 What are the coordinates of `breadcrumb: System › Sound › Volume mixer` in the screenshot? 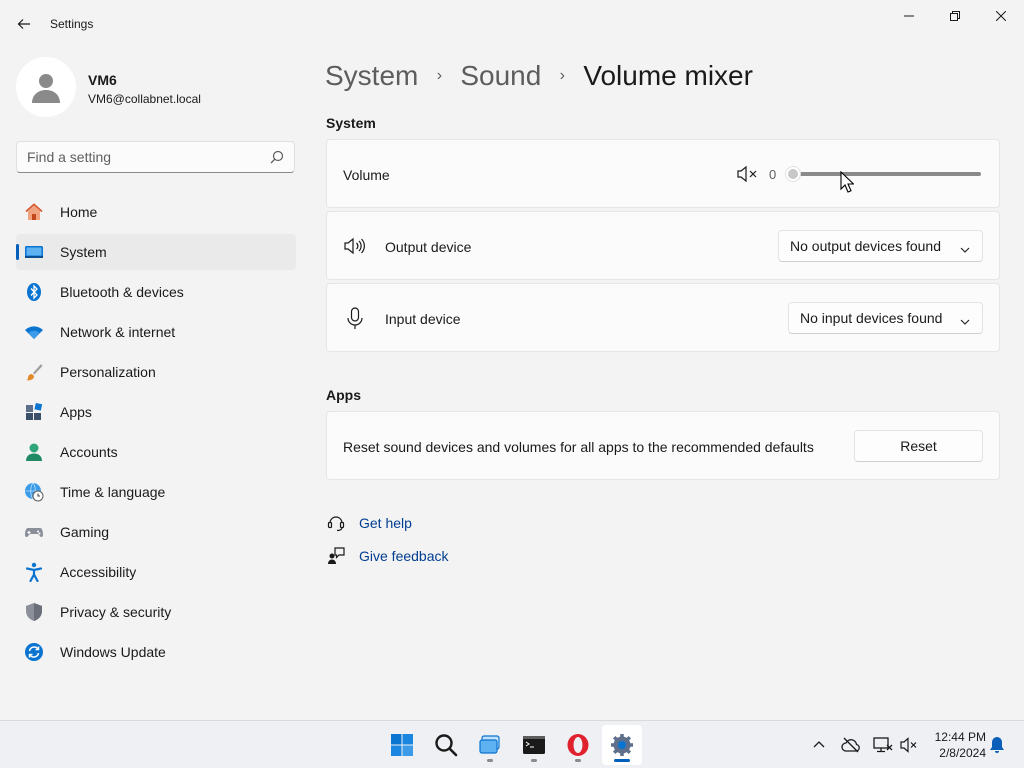 It's located at (539, 76).